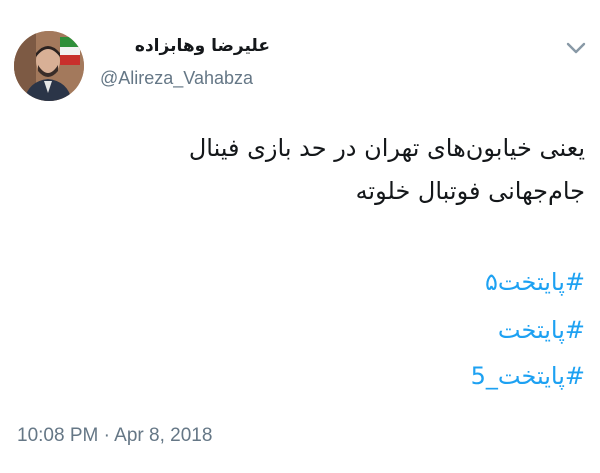 The image size is (600, 473). Describe the element at coordinates (442, 330) in the screenshot. I see `hashtag-link: #پایتخت` at that location.